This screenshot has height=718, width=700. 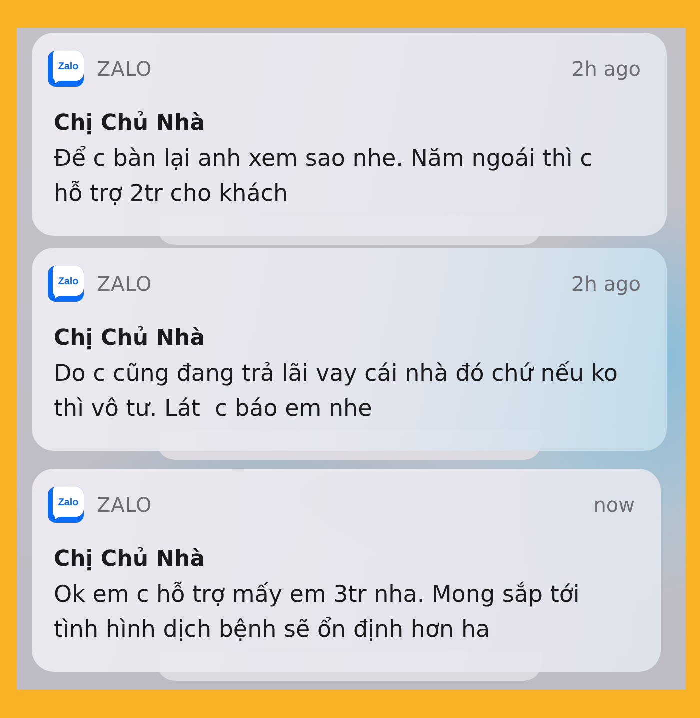 I want to click on message-text: Ok em c hỗ trợ mấy em 3tr nha. Mong sắp tới tình hình dịch bệnh sẽ ổn định hơn ha, so click(x=317, y=612).